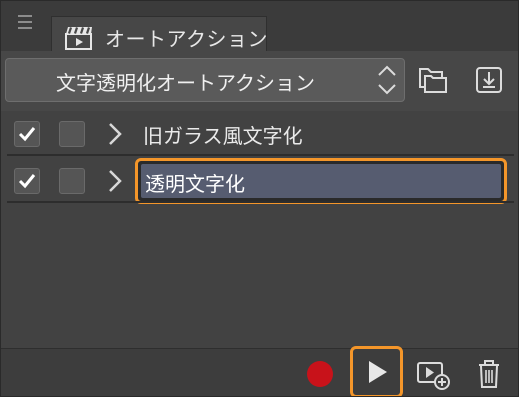 This screenshot has width=519, height=397. I want to click on action-row: 旧ガラス風文字化, so click(259, 133).